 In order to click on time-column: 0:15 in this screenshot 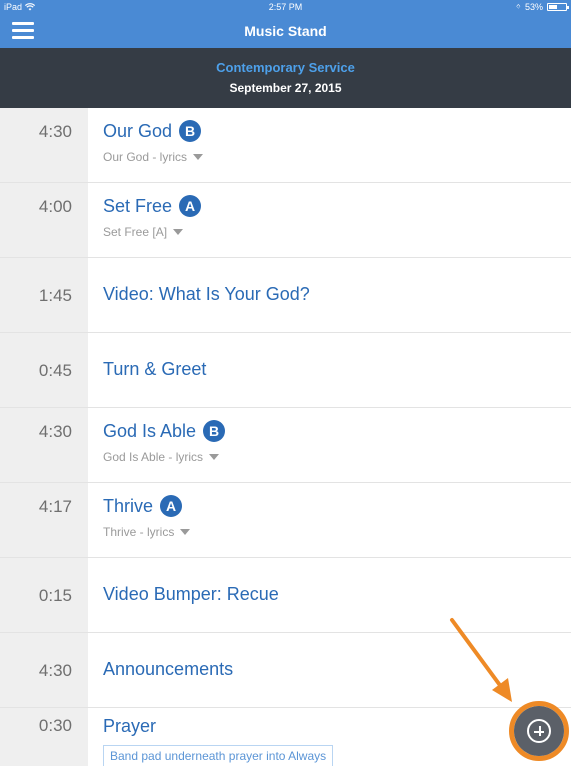, I will do `click(44, 595)`.